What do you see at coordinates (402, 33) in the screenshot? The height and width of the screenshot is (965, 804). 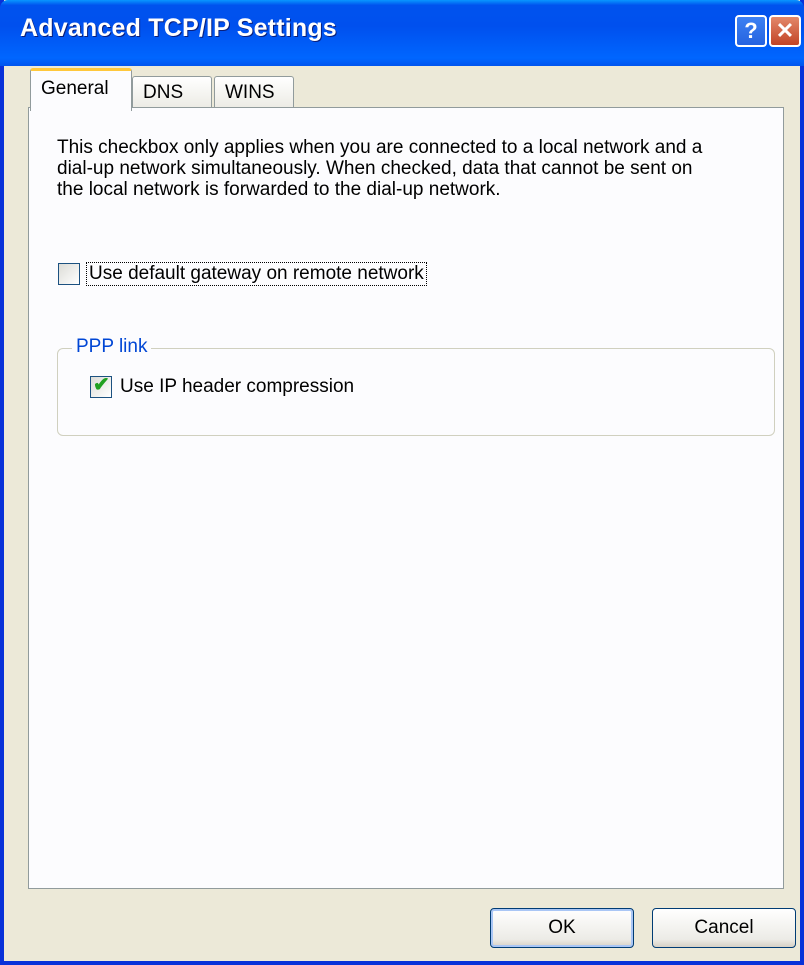 I see `title-bar: Advanced TCP/IP Settings ? ✕` at bounding box center [402, 33].